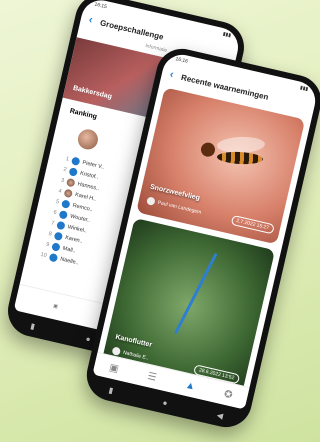  I want to click on map-icon: ▲, so click(190, 385).